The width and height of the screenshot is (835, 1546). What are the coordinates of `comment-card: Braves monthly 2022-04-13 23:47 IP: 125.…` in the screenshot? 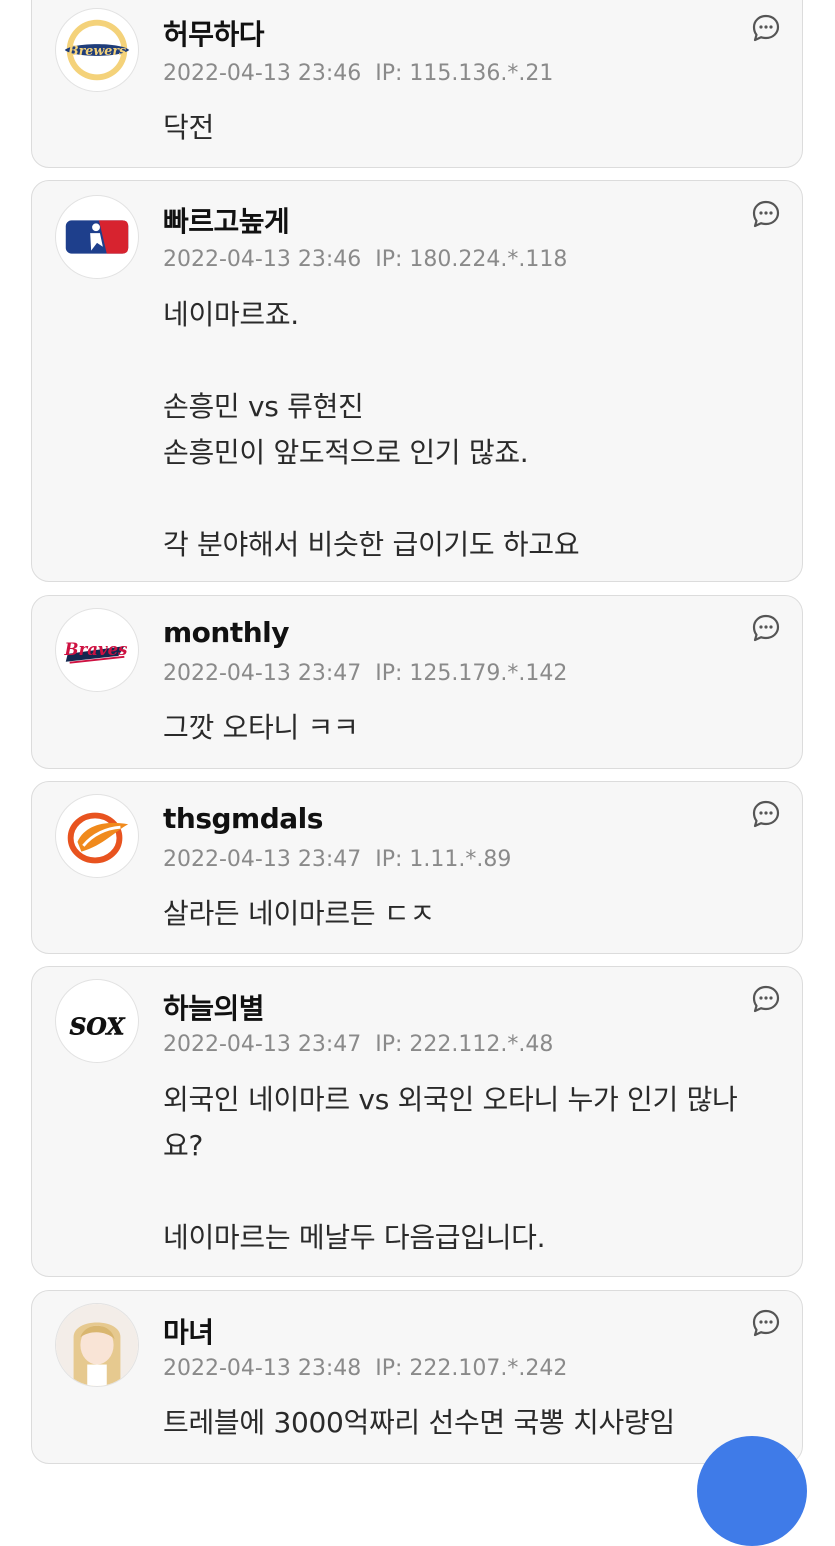 It's located at (417, 682).